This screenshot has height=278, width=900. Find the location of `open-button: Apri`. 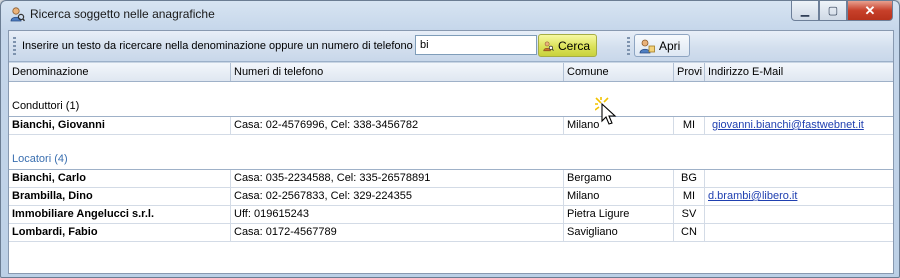

open-button: Apri is located at coordinates (662, 45).